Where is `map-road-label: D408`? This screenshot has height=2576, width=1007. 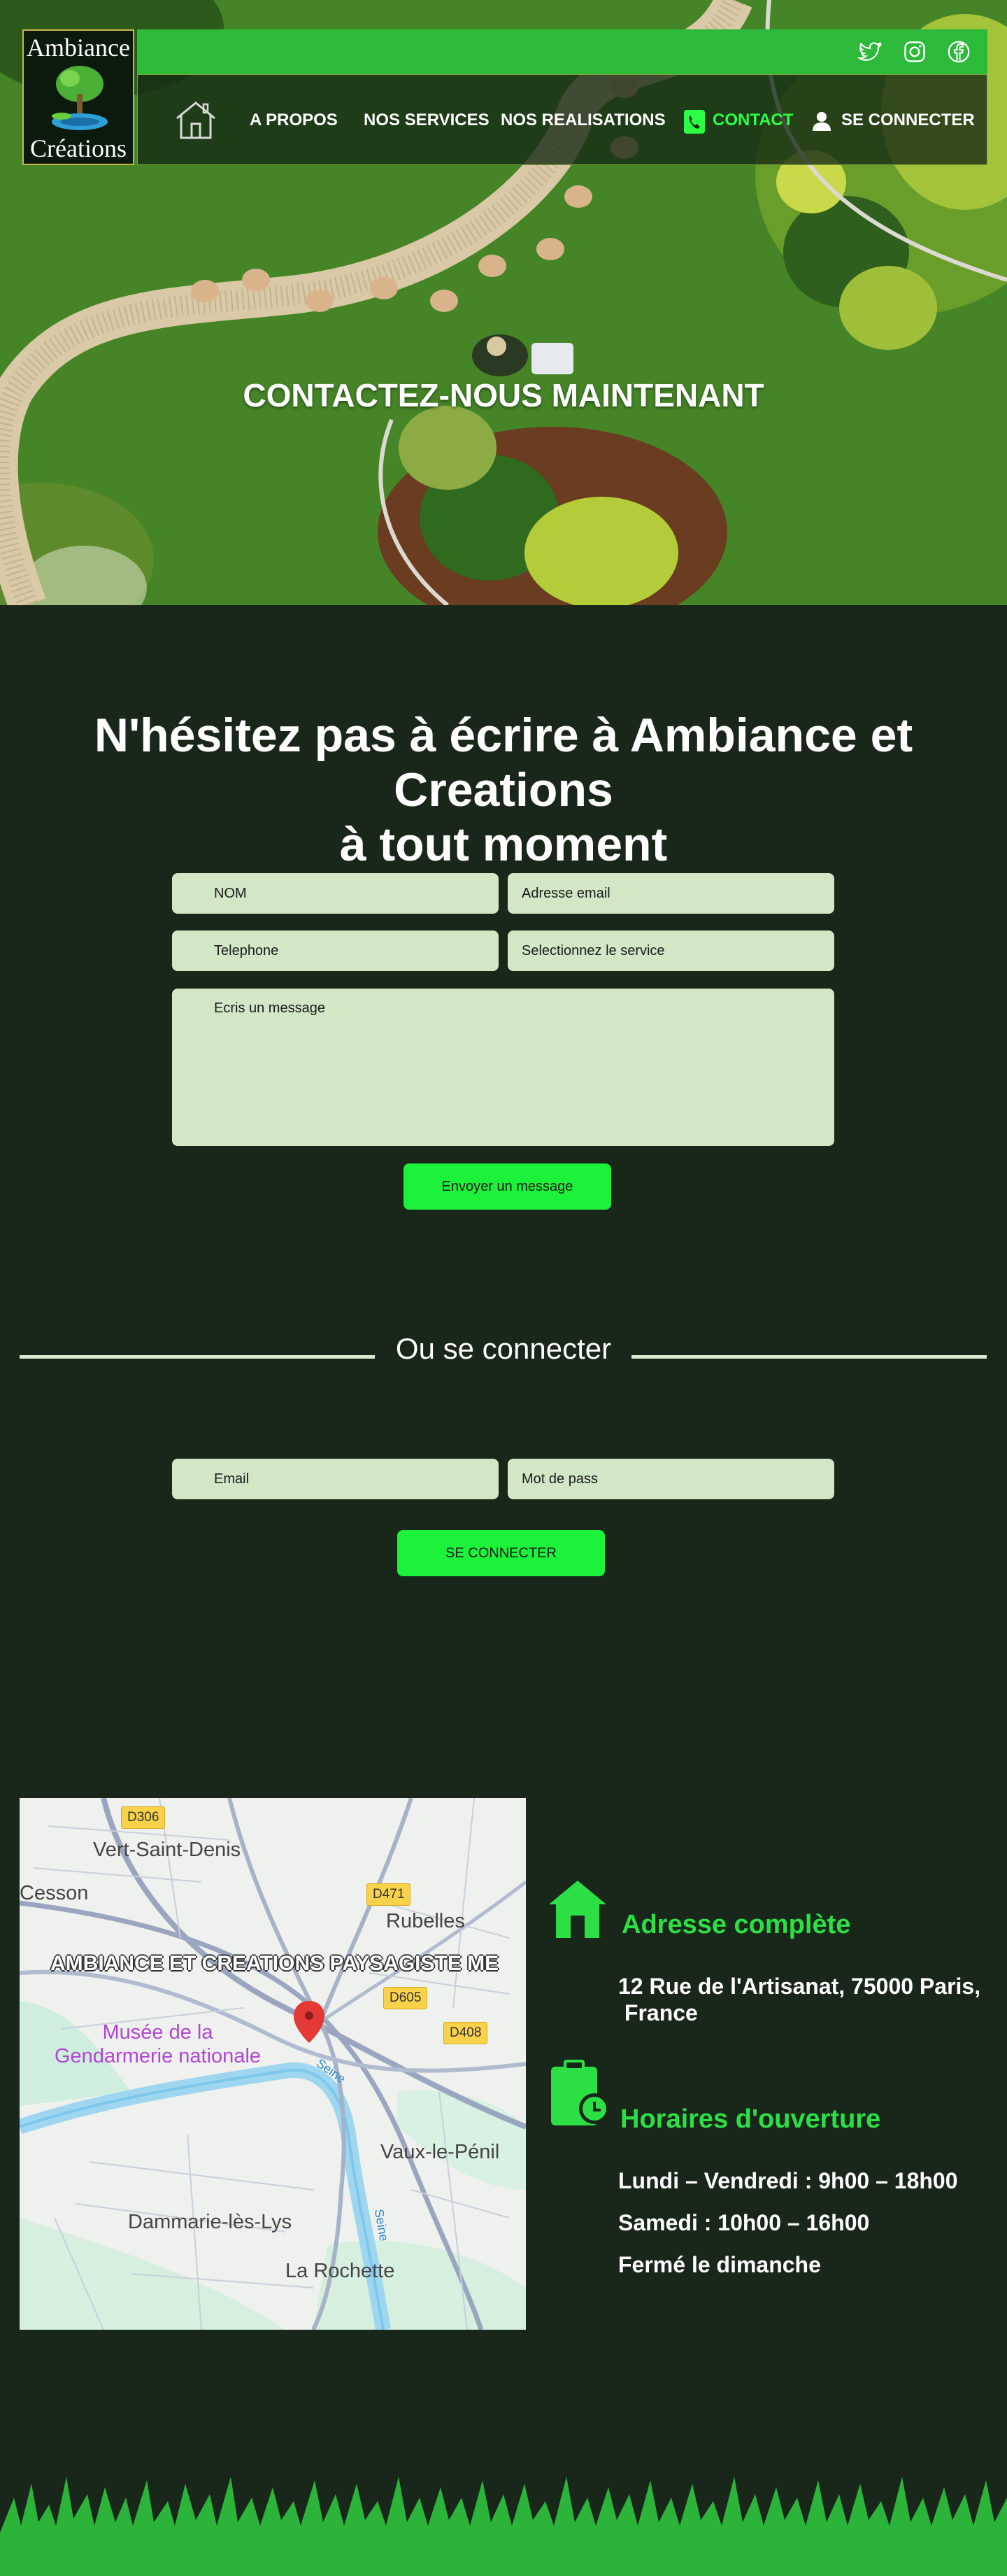 map-road-label: D408 is located at coordinates (465, 2033).